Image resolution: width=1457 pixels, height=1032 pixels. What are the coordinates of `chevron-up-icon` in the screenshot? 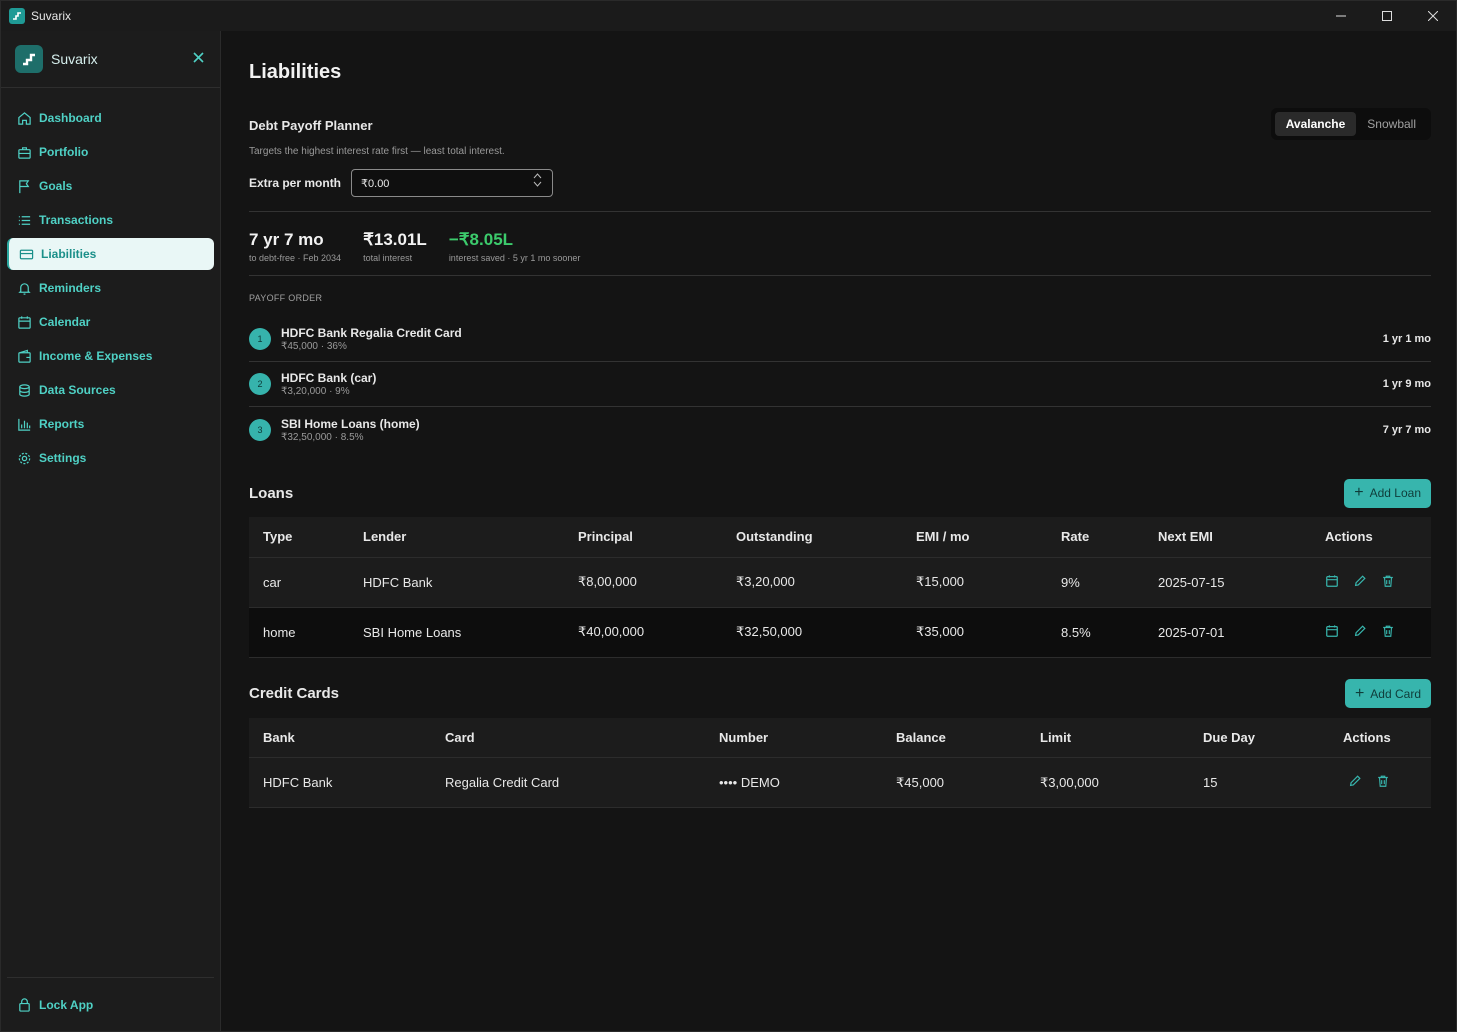 It's located at (537, 176).